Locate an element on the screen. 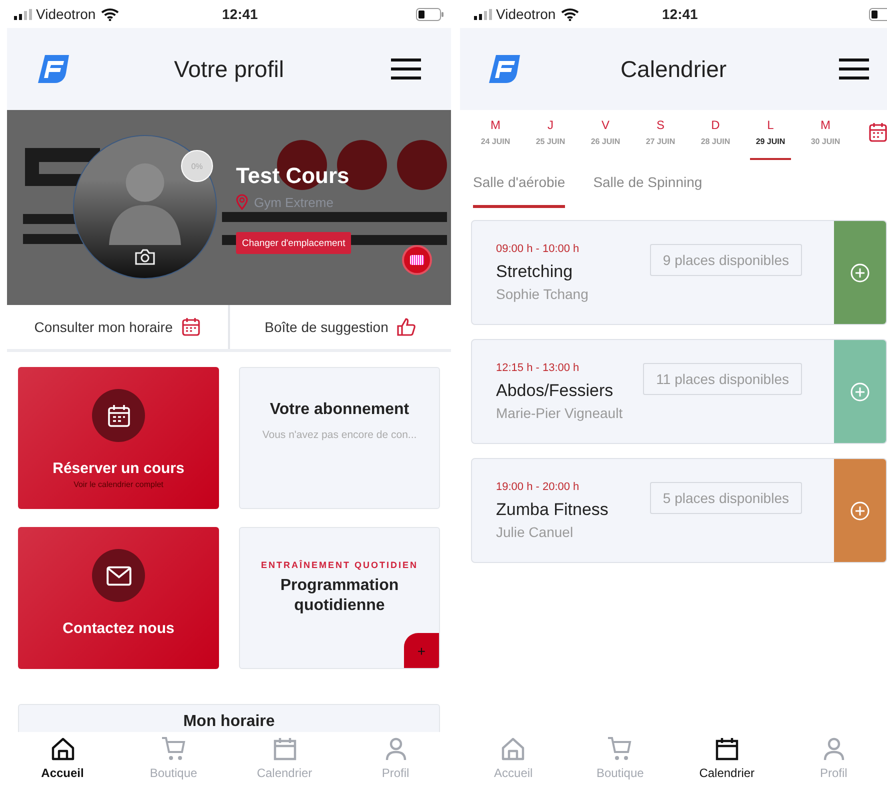  camera-icon is located at coordinates (145, 257).